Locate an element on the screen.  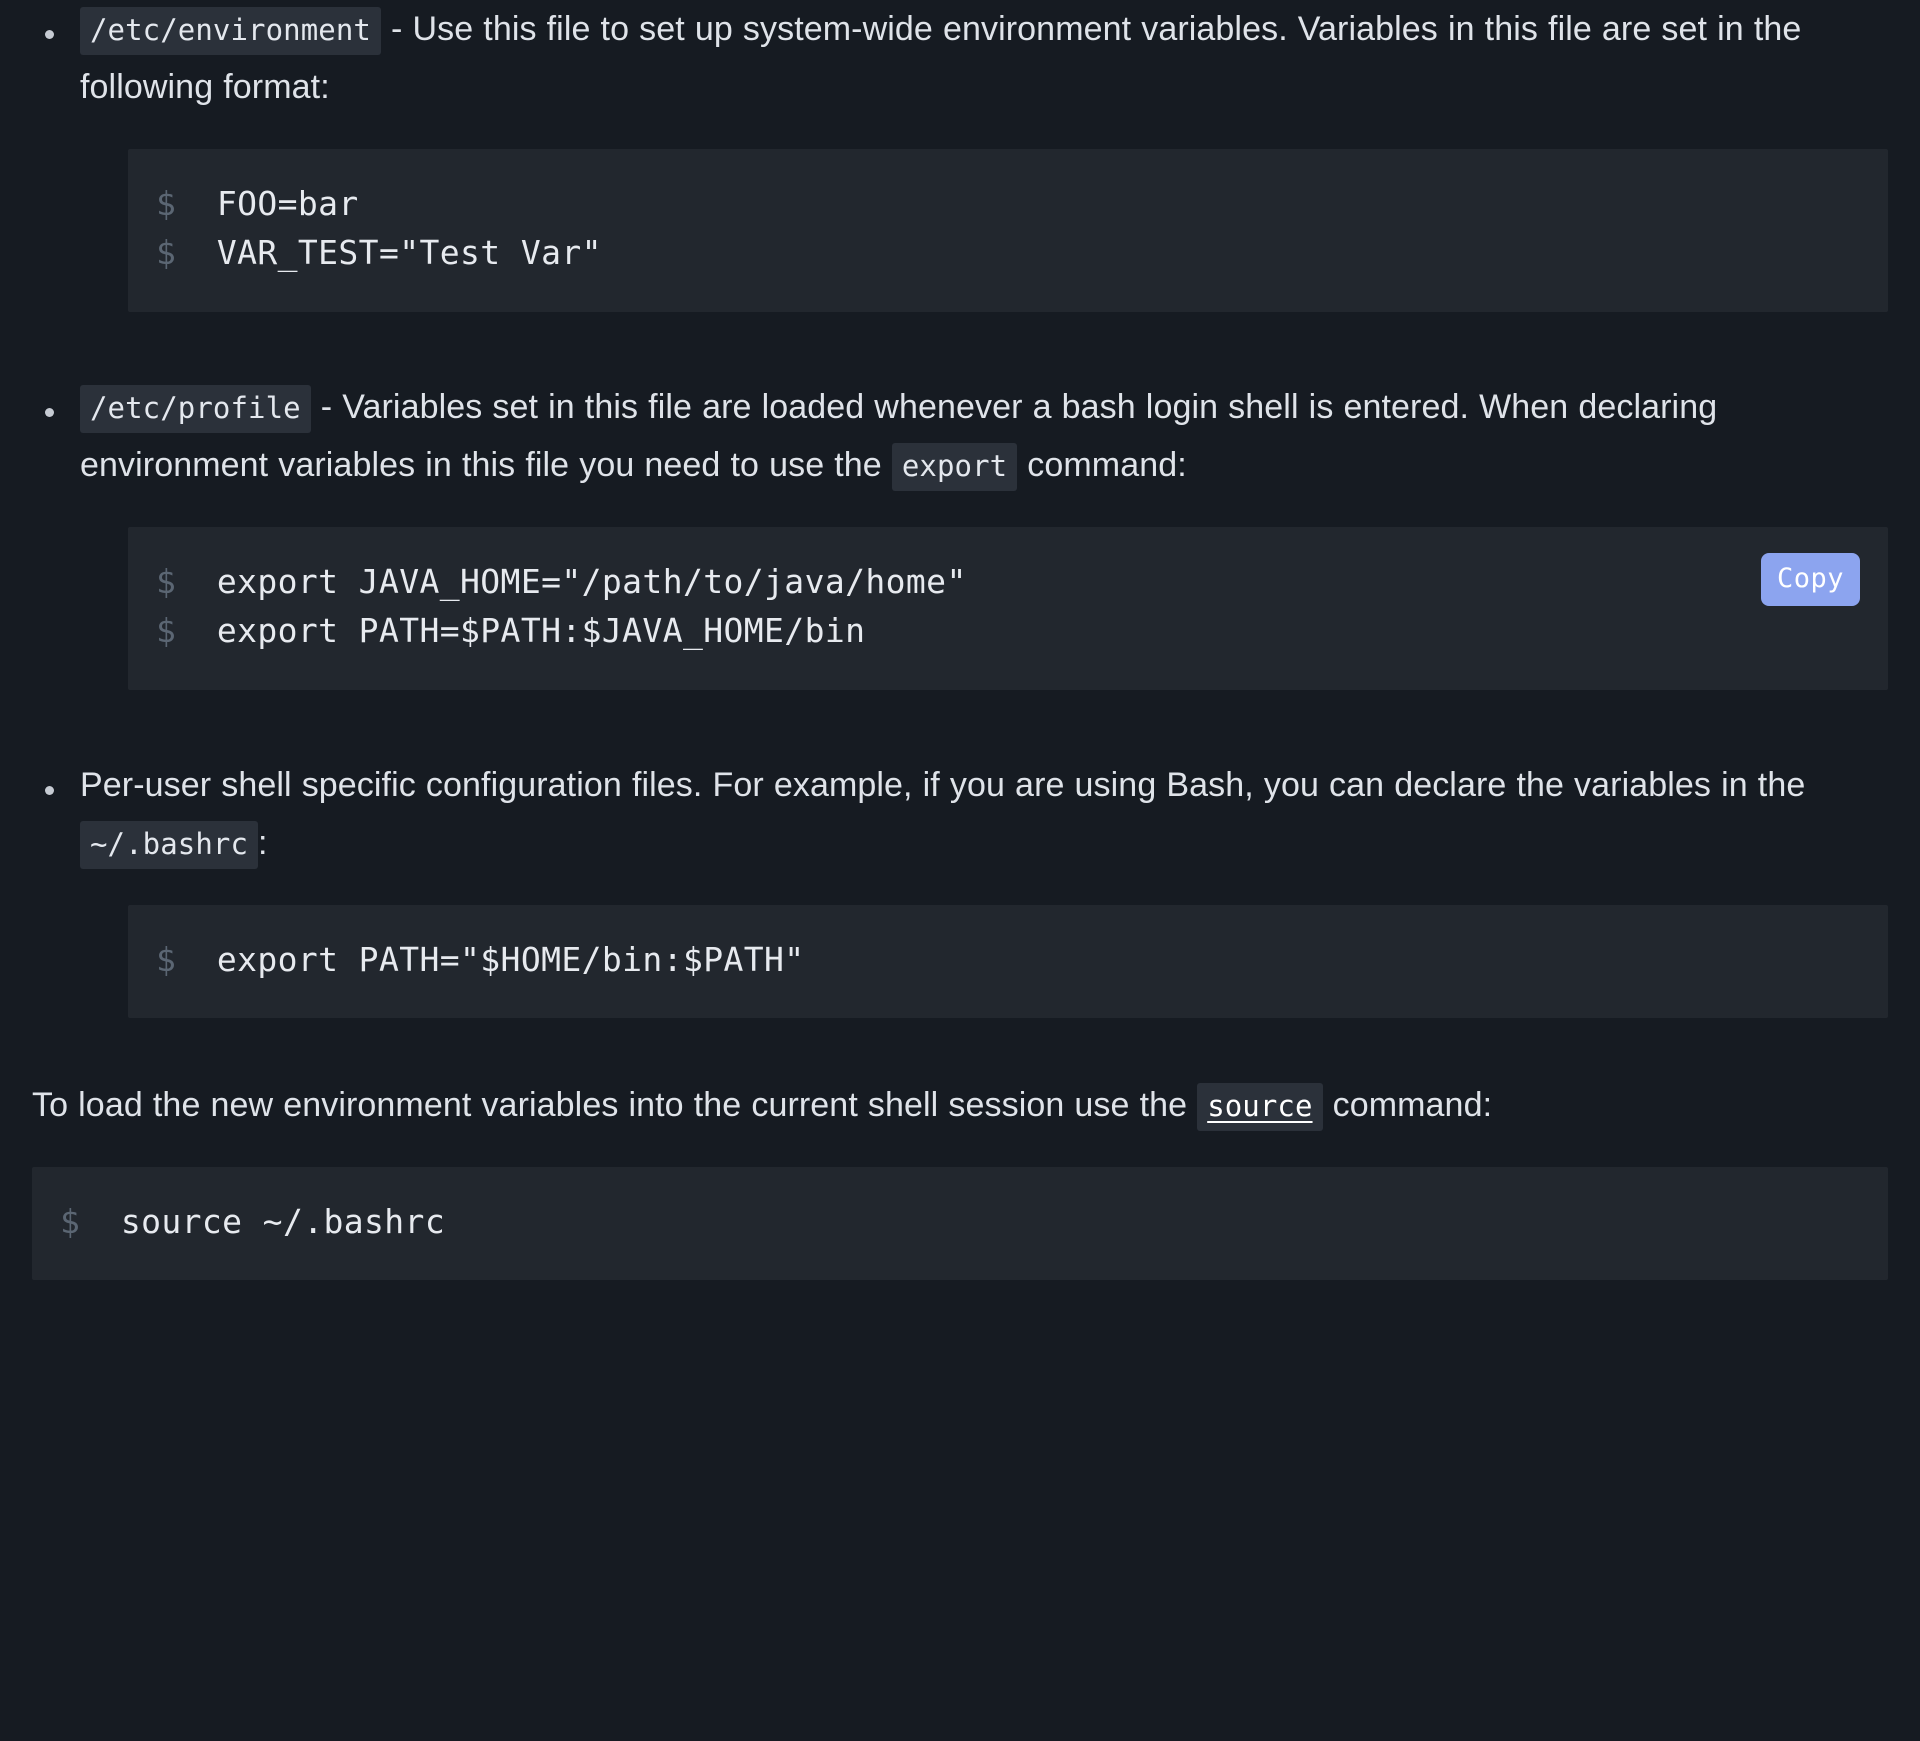
code-text: source ~/.bashrc is located at coordinates (283, 1221).